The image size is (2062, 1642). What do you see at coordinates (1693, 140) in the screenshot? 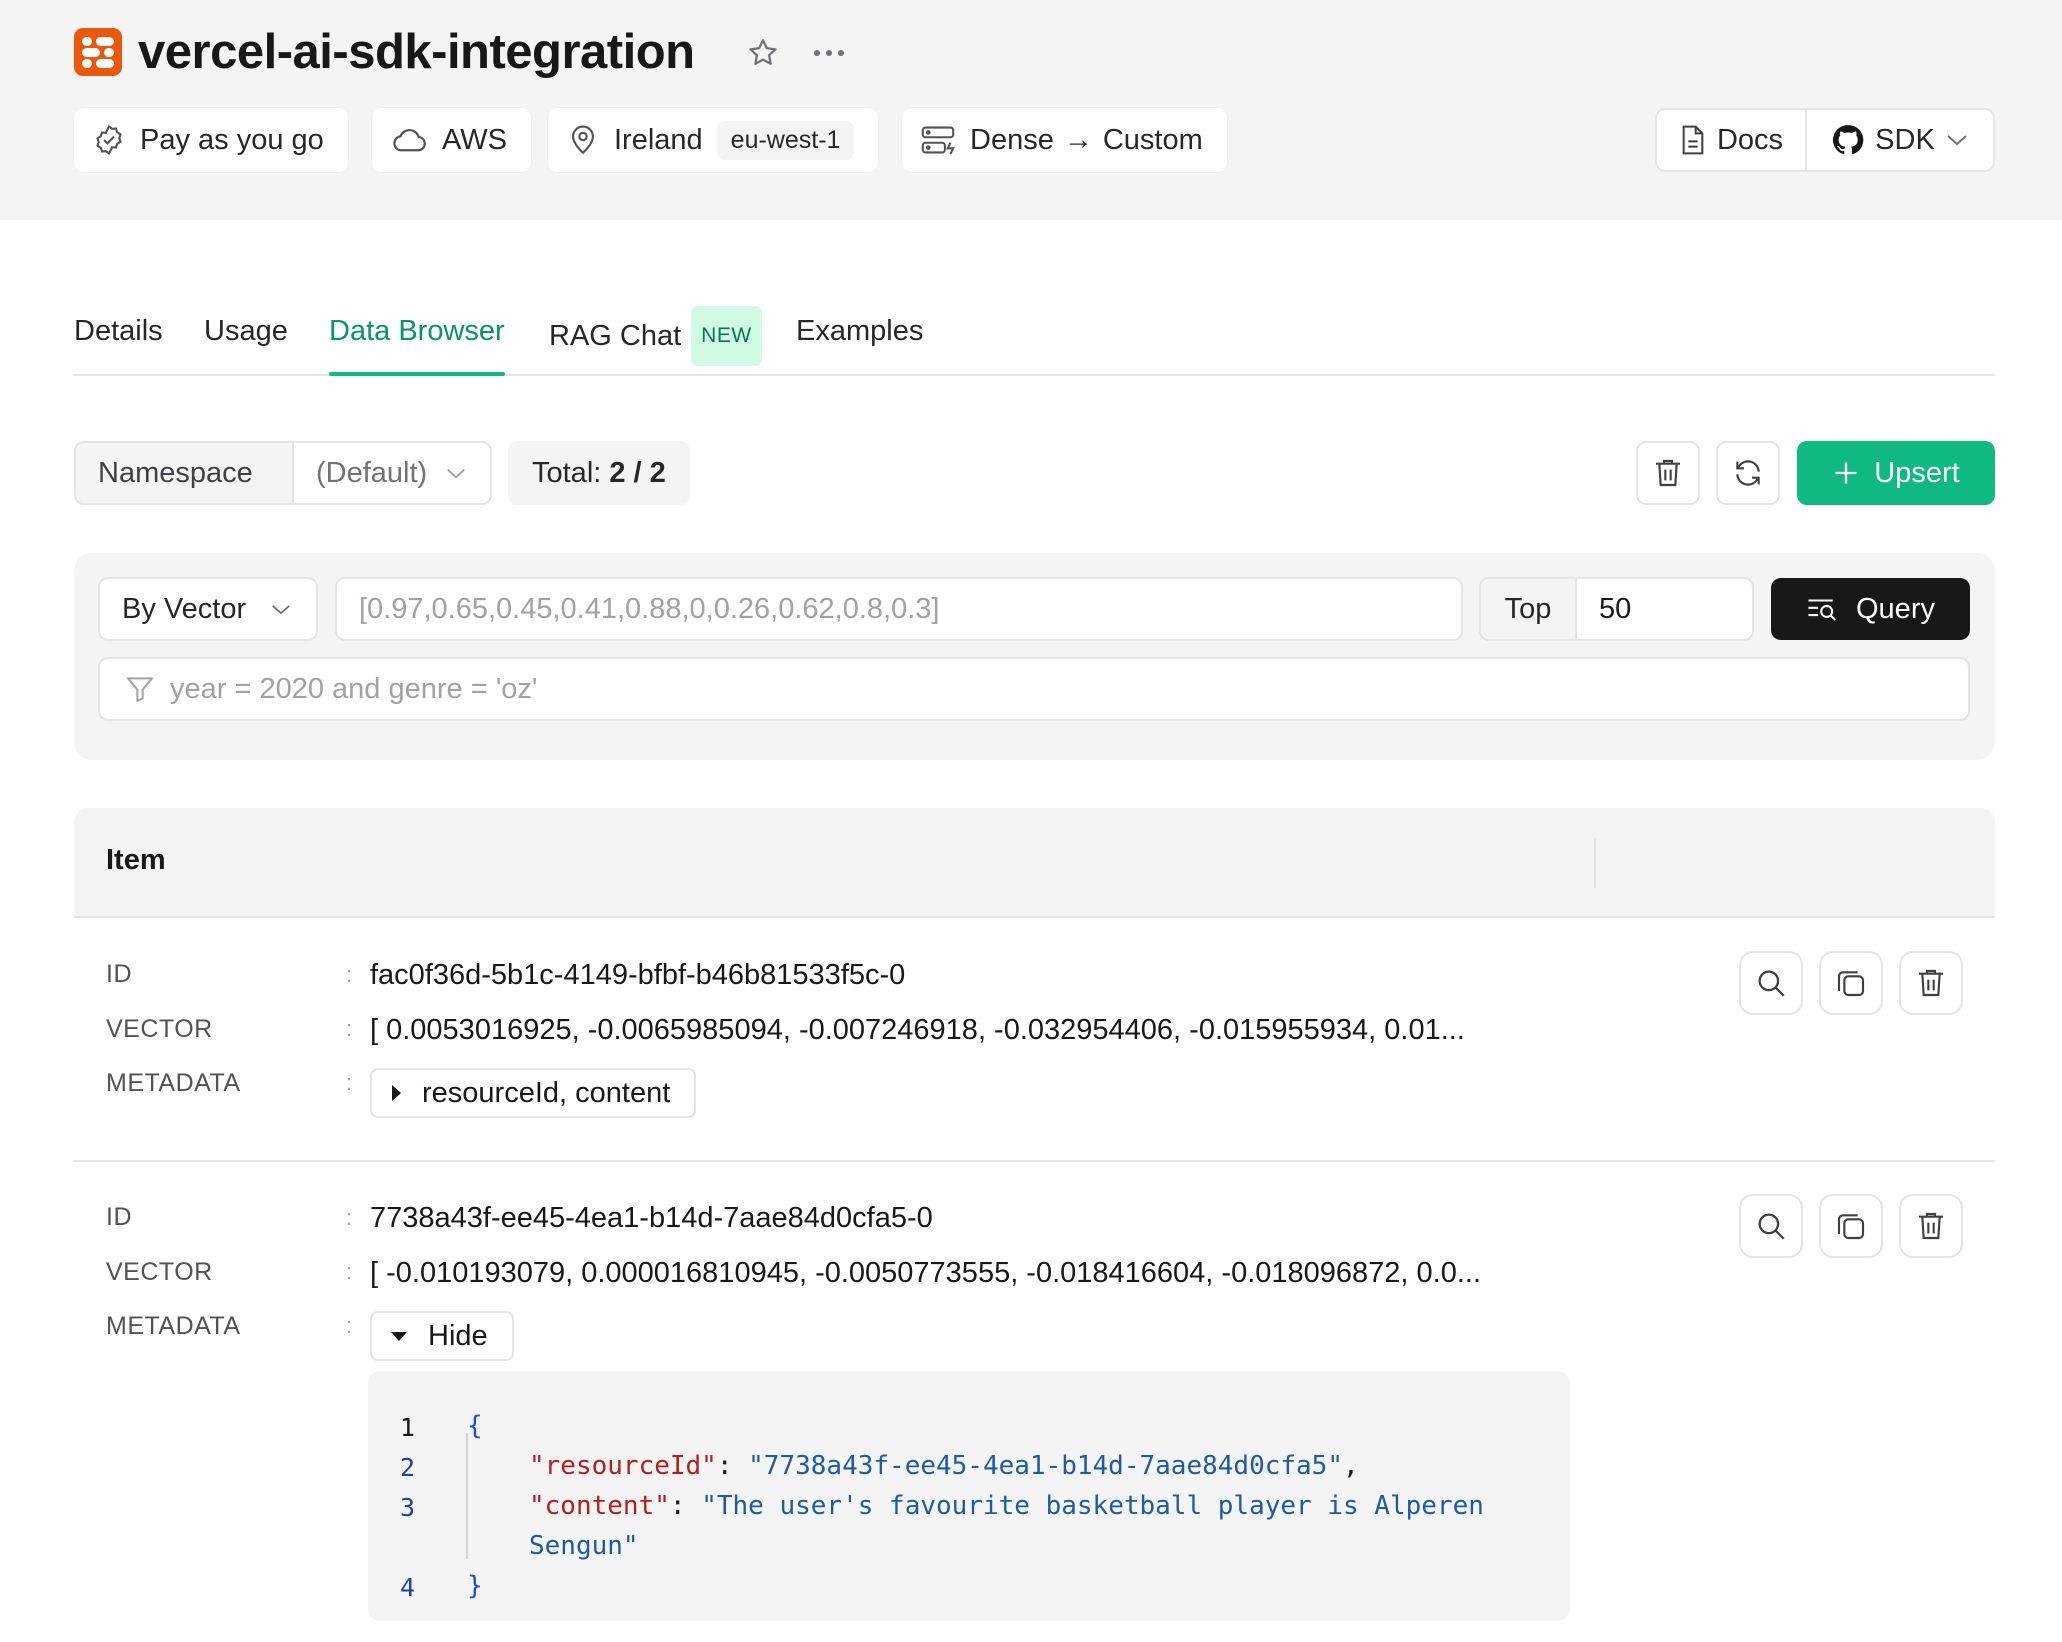
I see `document-icon` at bounding box center [1693, 140].